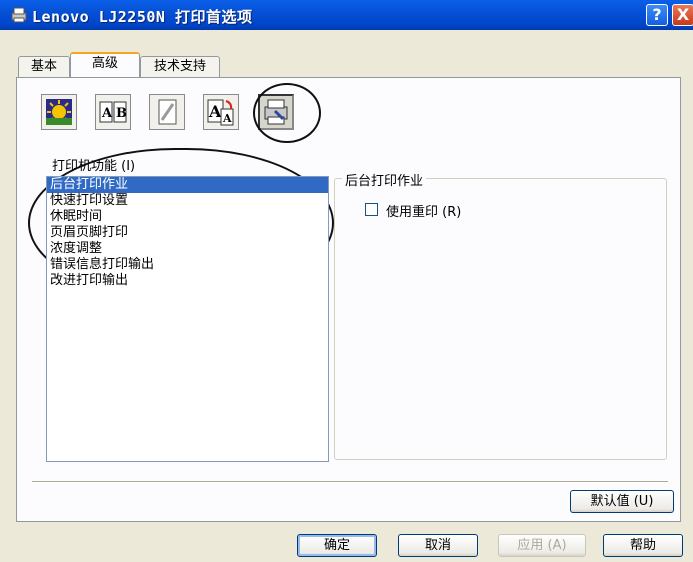 The height and width of the screenshot is (562, 693). I want to click on page-setup-button: A A, so click(221, 112).